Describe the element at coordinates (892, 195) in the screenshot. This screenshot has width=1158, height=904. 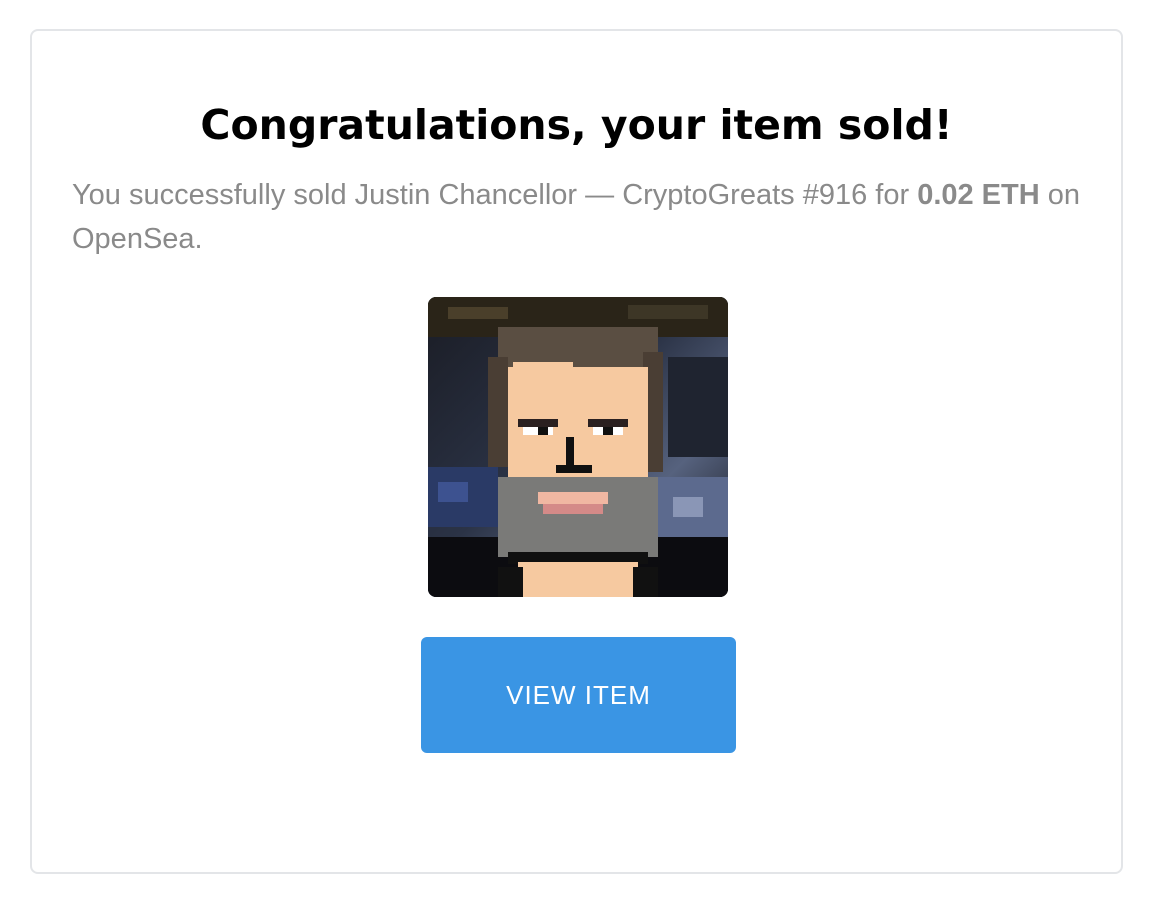
I see `message-for: for` at that location.